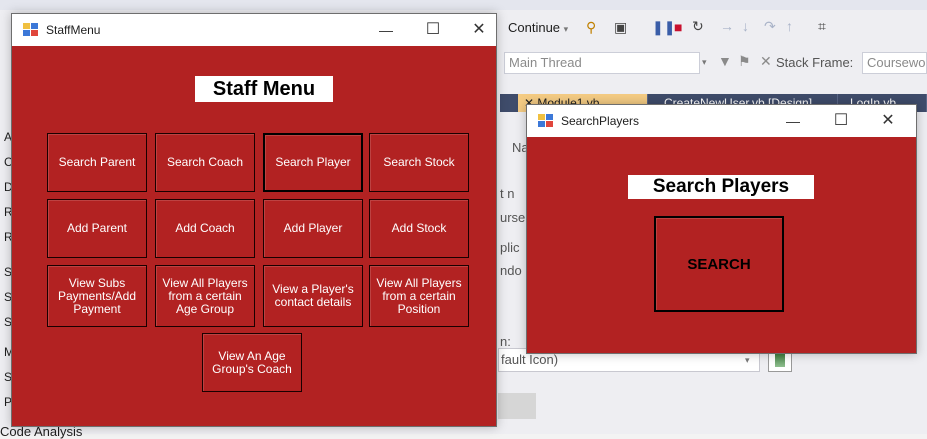 This screenshot has height=439, width=927. What do you see at coordinates (727, 26) in the screenshot?
I see `show-next-statement-icon: →` at bounding box center [727, 26].